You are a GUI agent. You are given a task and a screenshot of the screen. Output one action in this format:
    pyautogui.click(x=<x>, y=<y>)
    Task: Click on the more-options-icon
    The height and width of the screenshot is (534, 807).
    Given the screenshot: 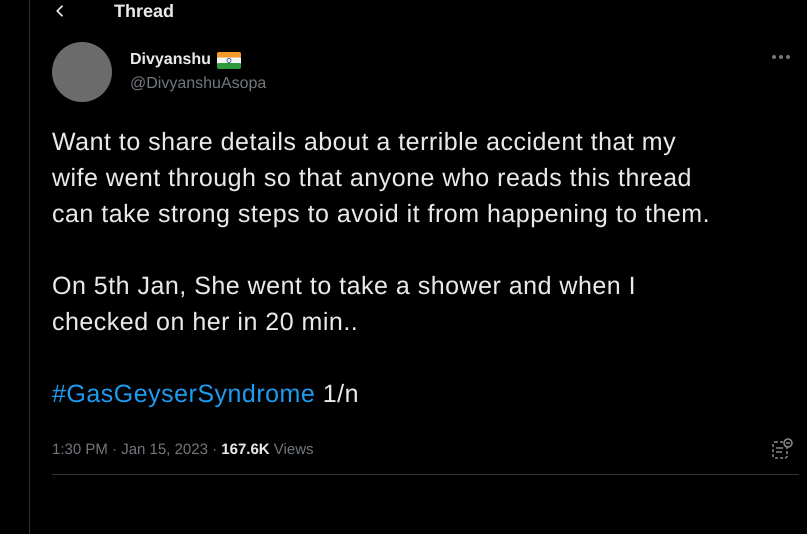 What is the action you would take?
    pyautogui.click(x=781, y=57)
    